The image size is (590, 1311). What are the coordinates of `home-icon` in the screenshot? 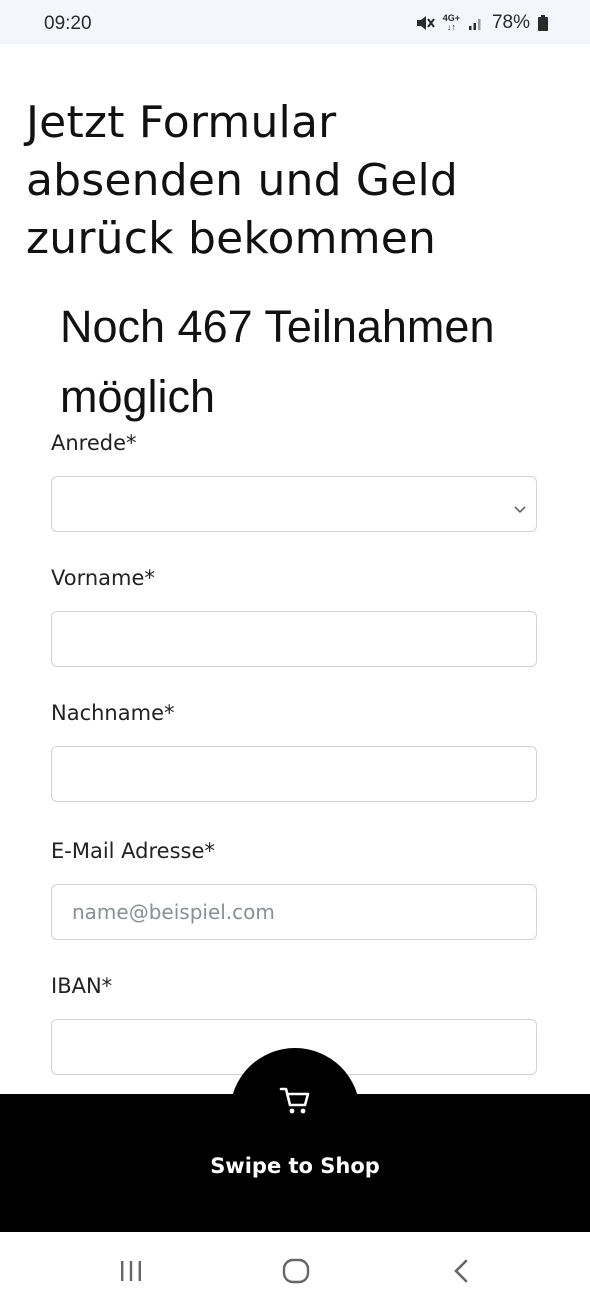 It's located at (296, 1273).